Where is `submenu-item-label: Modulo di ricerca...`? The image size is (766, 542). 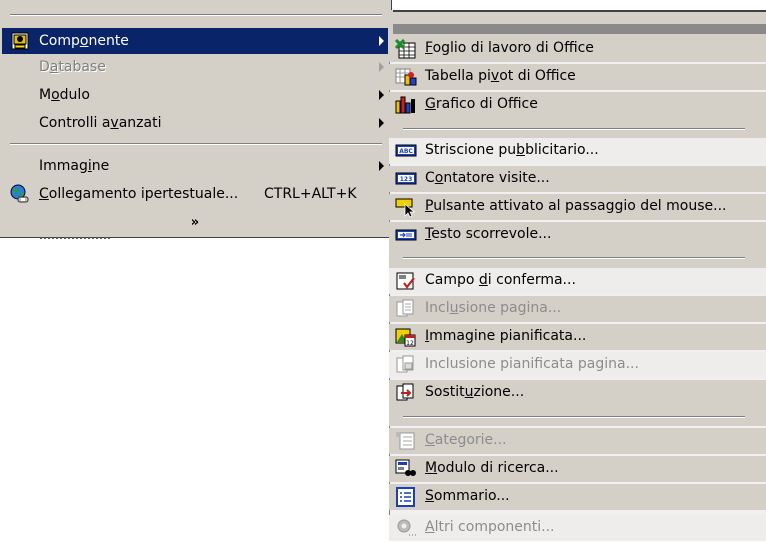
submenu-item-label: Modulo di ricerca... is located at coordinates (492, 468).